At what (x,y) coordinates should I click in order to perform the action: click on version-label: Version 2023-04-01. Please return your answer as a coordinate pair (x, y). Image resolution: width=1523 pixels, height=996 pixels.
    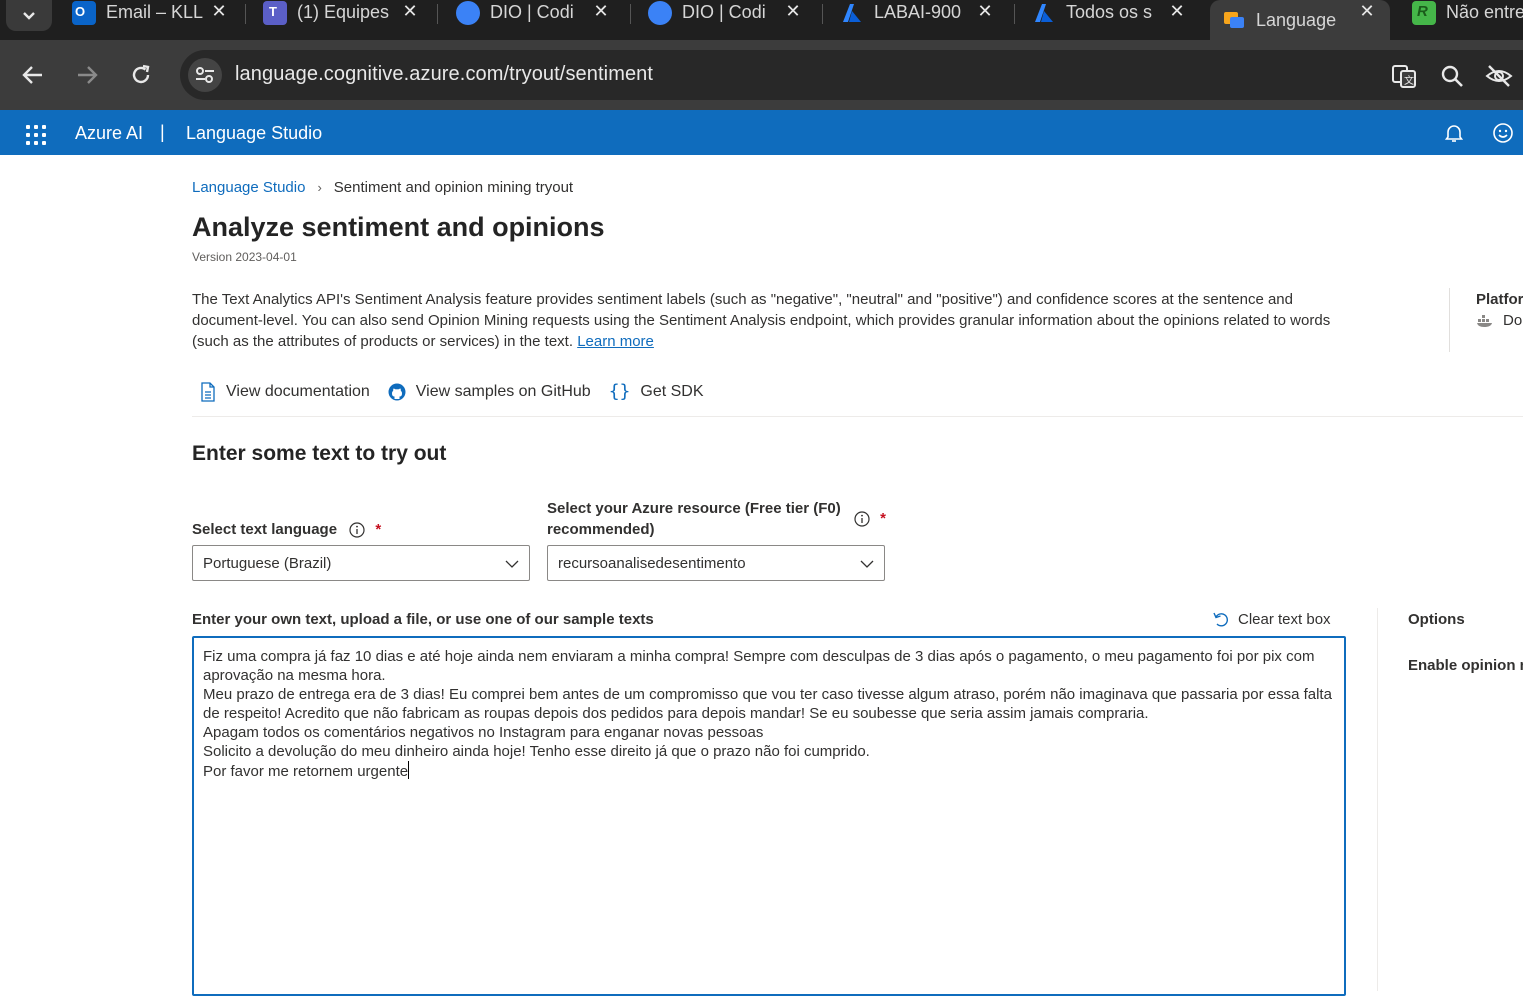
    Looking at the image, I should click on (244, 257).